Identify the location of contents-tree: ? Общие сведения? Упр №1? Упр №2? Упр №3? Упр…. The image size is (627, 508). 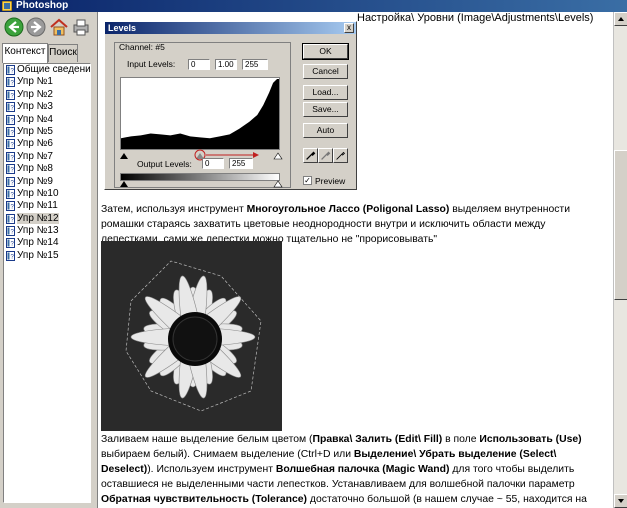
(47, 283).